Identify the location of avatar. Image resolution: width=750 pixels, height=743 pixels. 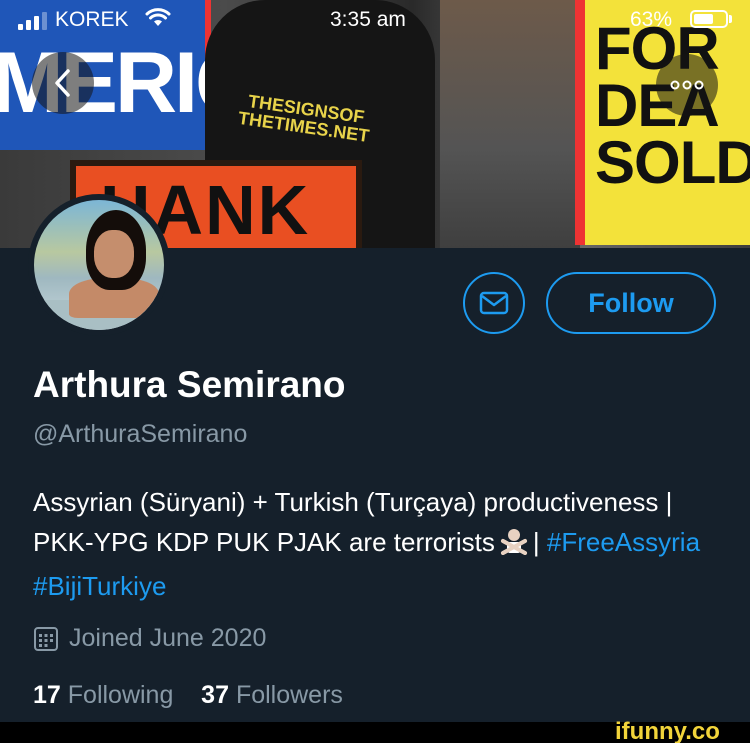
(99, 265).